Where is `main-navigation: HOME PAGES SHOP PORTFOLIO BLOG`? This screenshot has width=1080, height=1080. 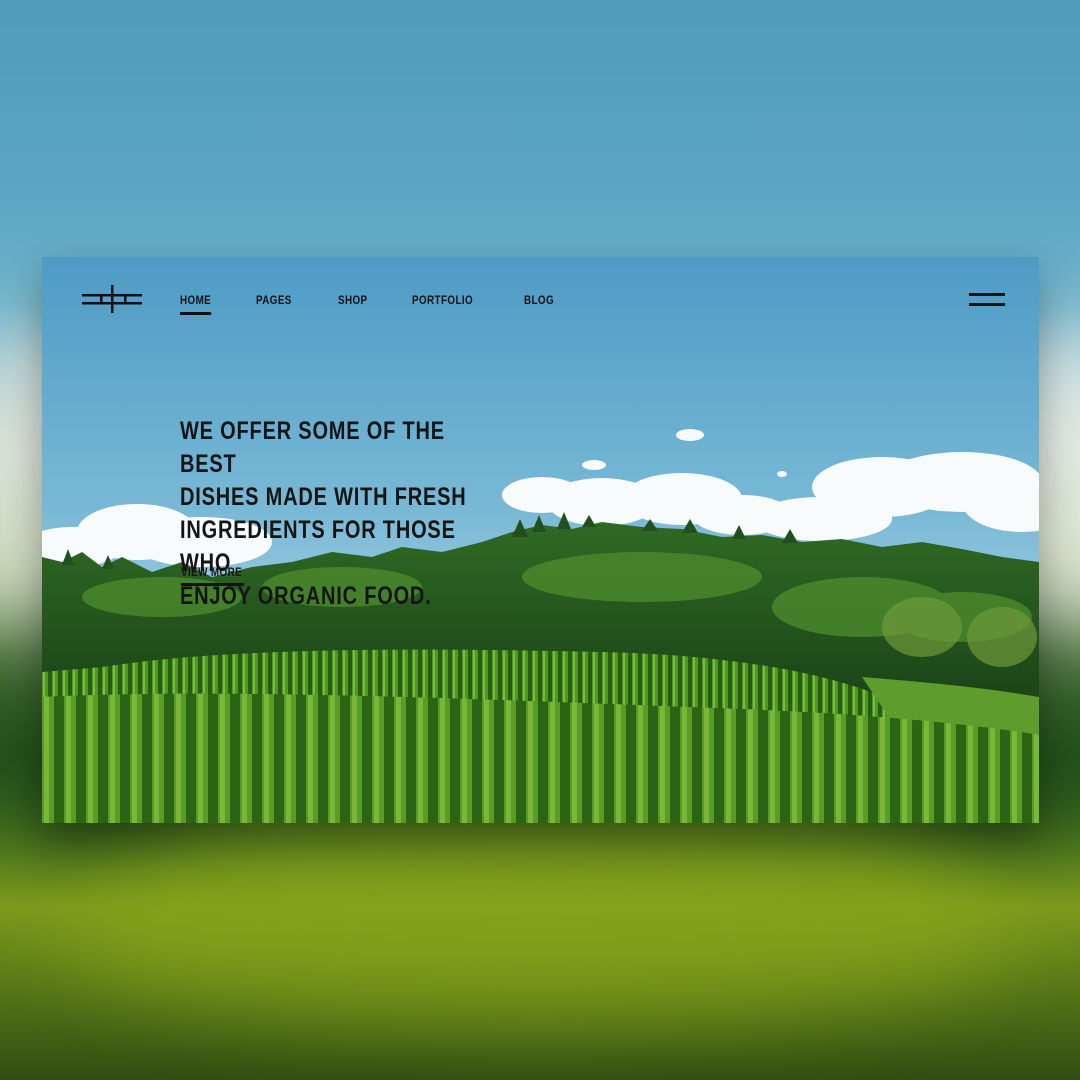
main-navigation: HOME PAGES SHOP PORTFOLIO BLOG is located at coordinates (389, 304).